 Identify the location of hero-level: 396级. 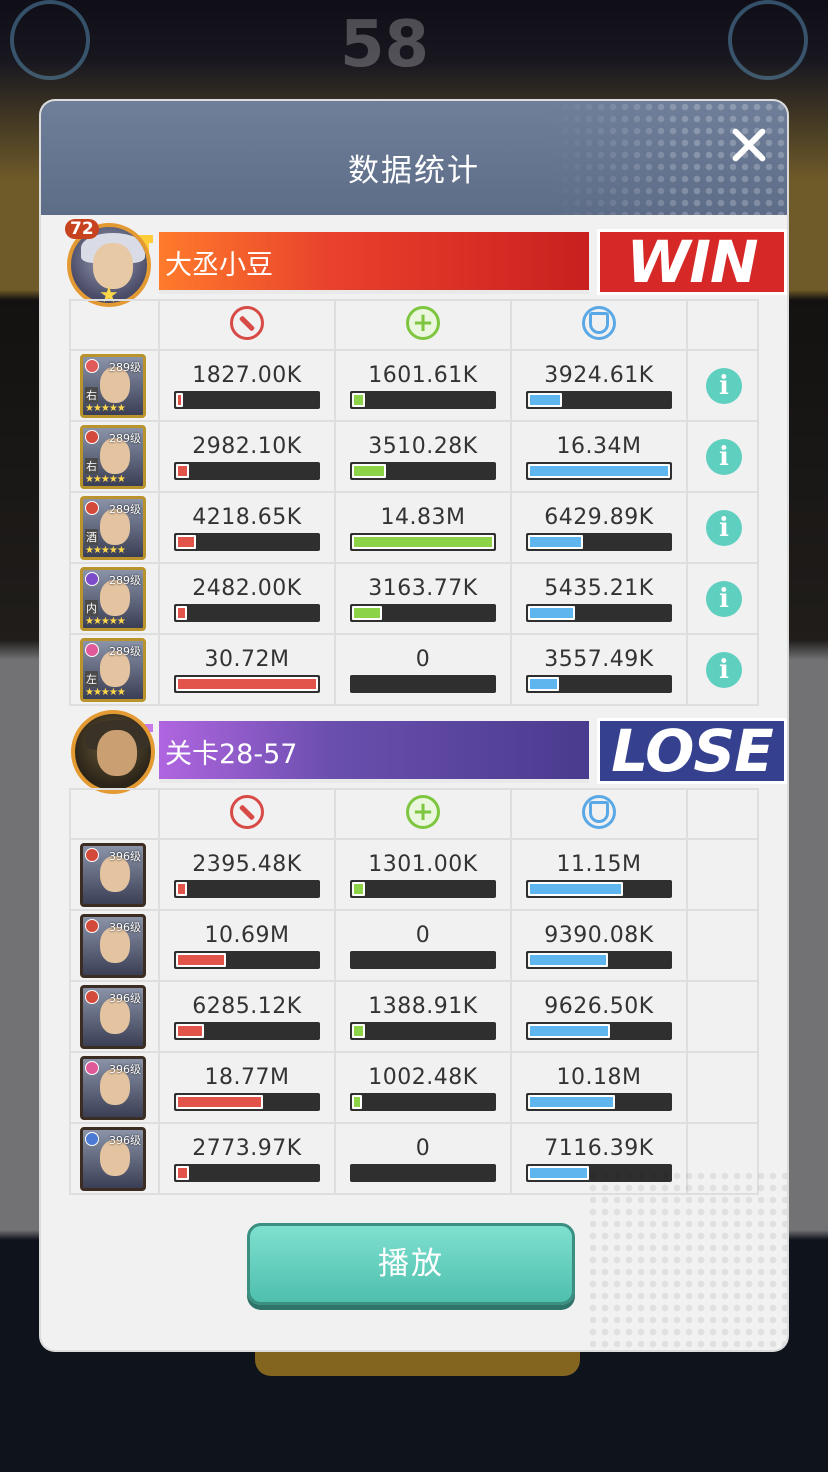
(125, 1069).